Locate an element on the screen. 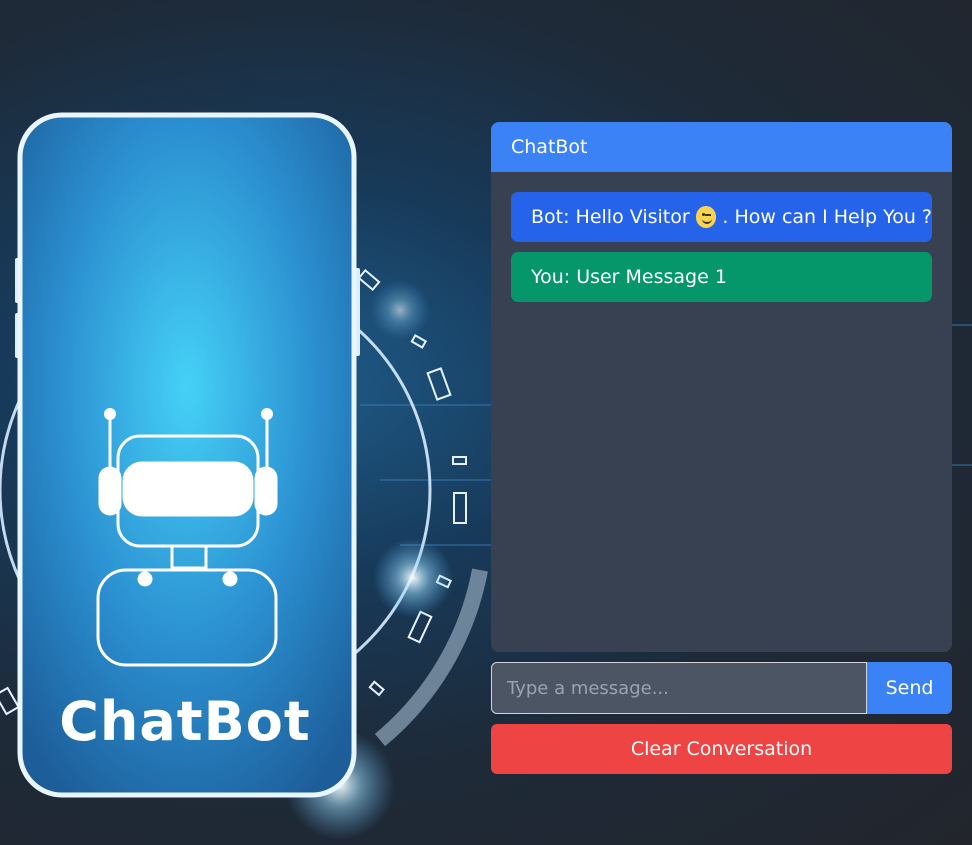 This screenshot has width=972, height=845. clear-conversation-button: Clear Conversation is located at coordinates (721, 749).